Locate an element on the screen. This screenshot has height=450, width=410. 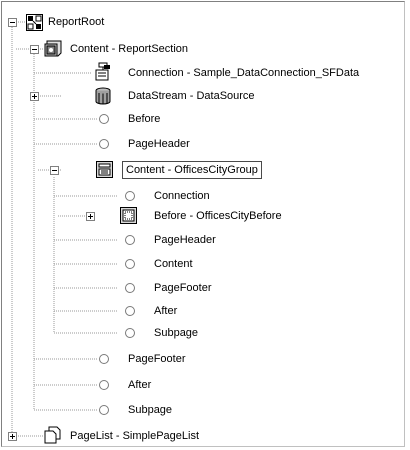
tree-node-group-pagefooter: PageFooter is located at coordinates (182, 288).